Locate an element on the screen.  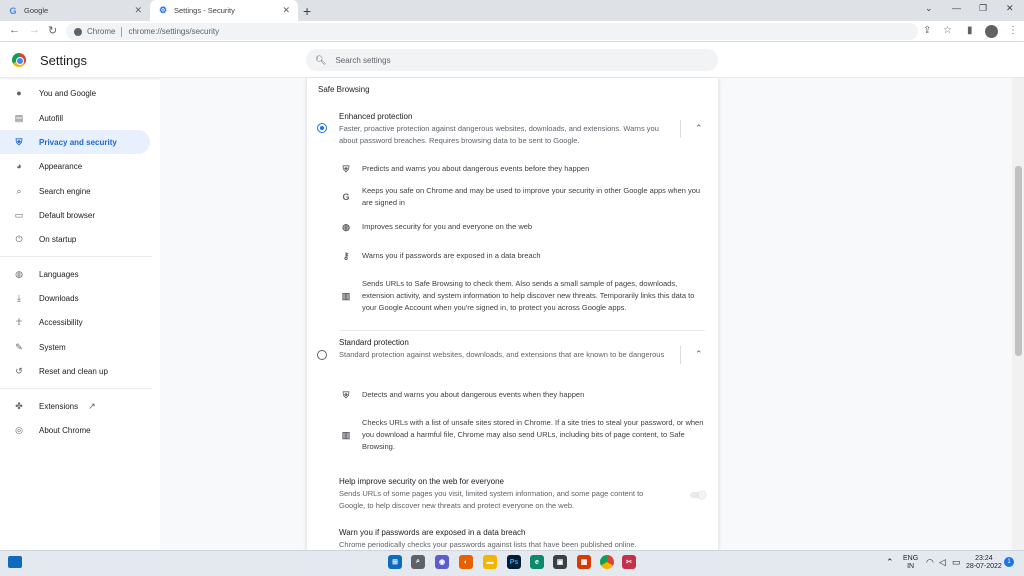
sidebar-item-label: Extensions is located at coordinates (59, 406).